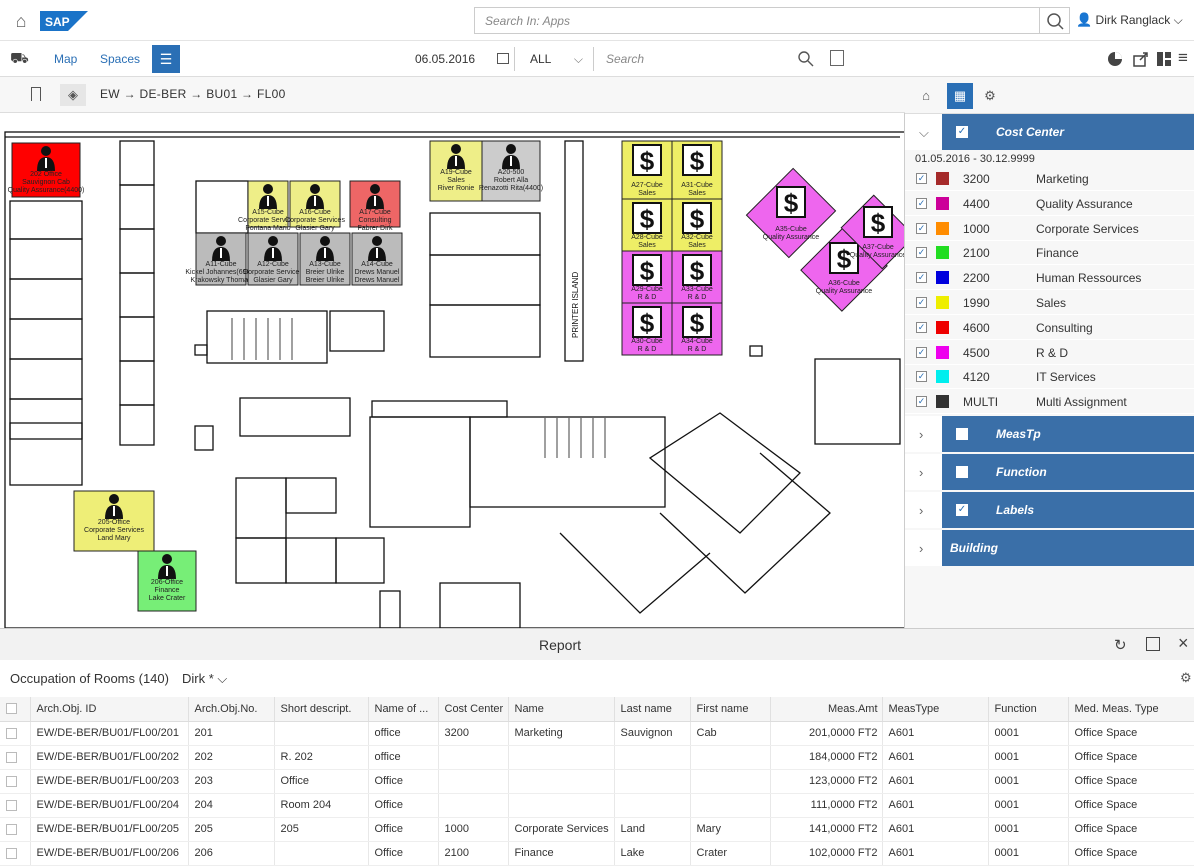  I want to click on bookmark-icon, so click(36, 94).